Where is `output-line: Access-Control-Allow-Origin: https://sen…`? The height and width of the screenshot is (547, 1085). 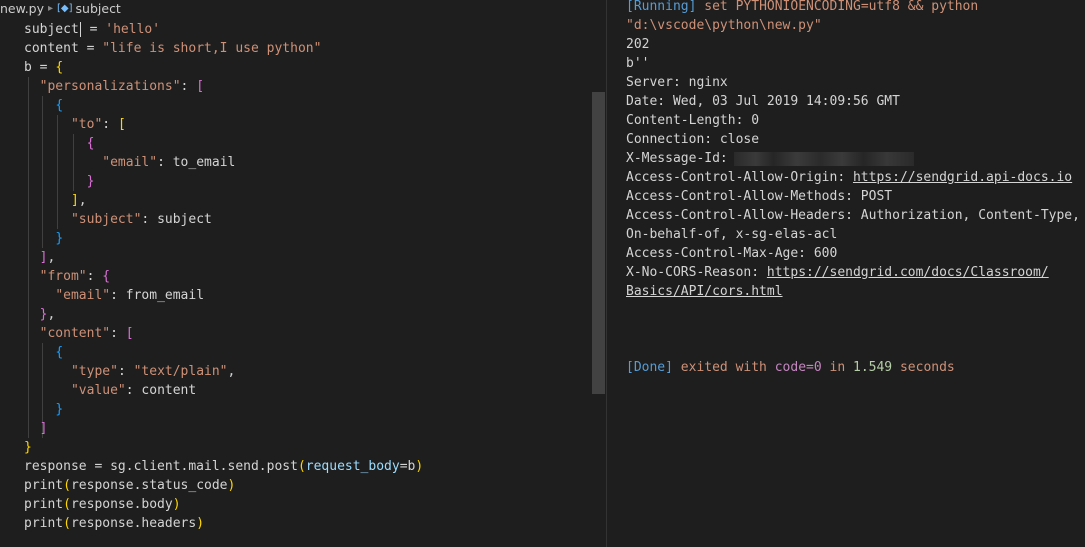
output-line: Access-Control-Allow-Origin: https://sen… is located at coordinates (849, 177).